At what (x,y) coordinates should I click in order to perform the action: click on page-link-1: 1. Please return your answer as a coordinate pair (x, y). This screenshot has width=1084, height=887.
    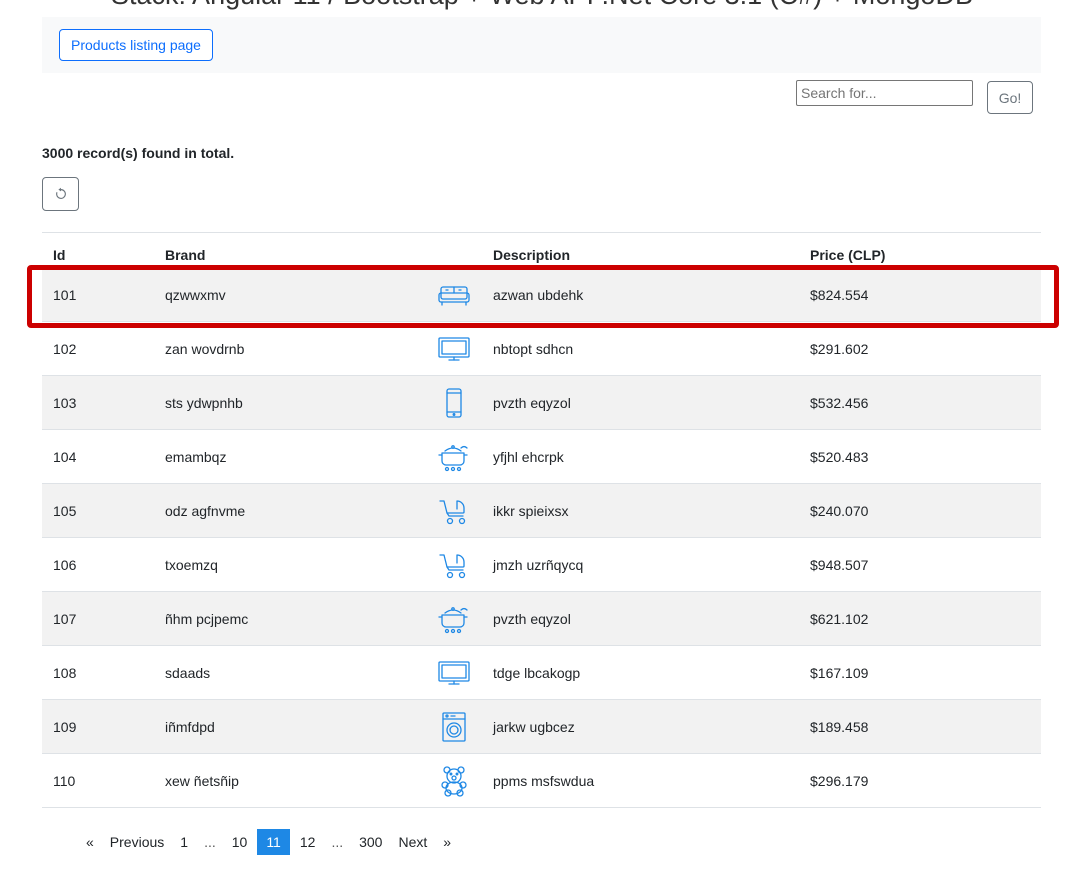
    Looking at the image, I should click on (184, 842).